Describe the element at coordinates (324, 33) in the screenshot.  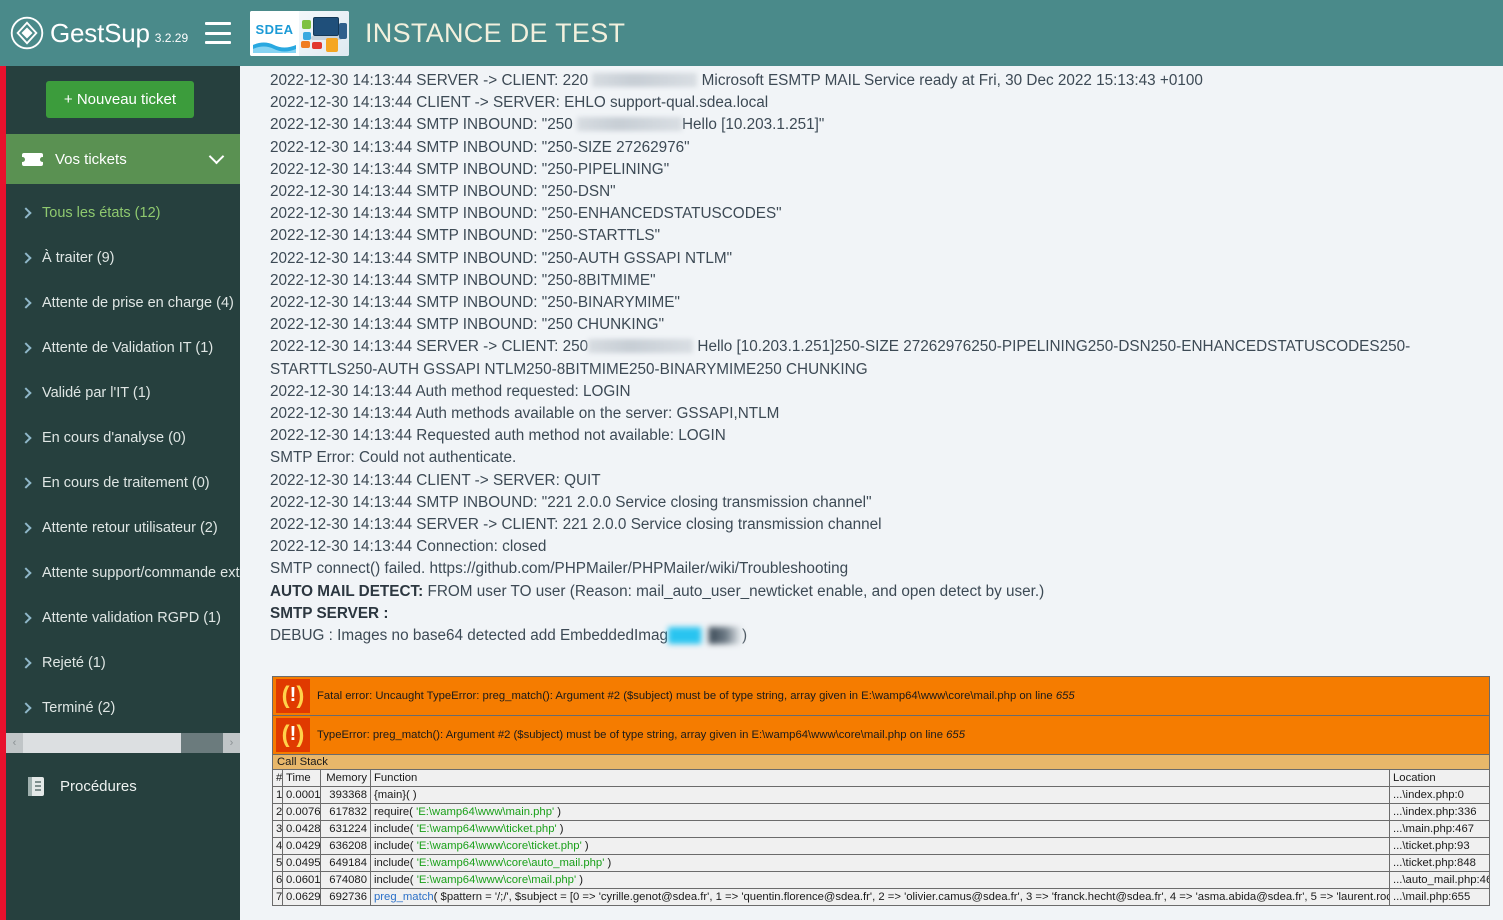
I see `sdea-devices-image` at that location.